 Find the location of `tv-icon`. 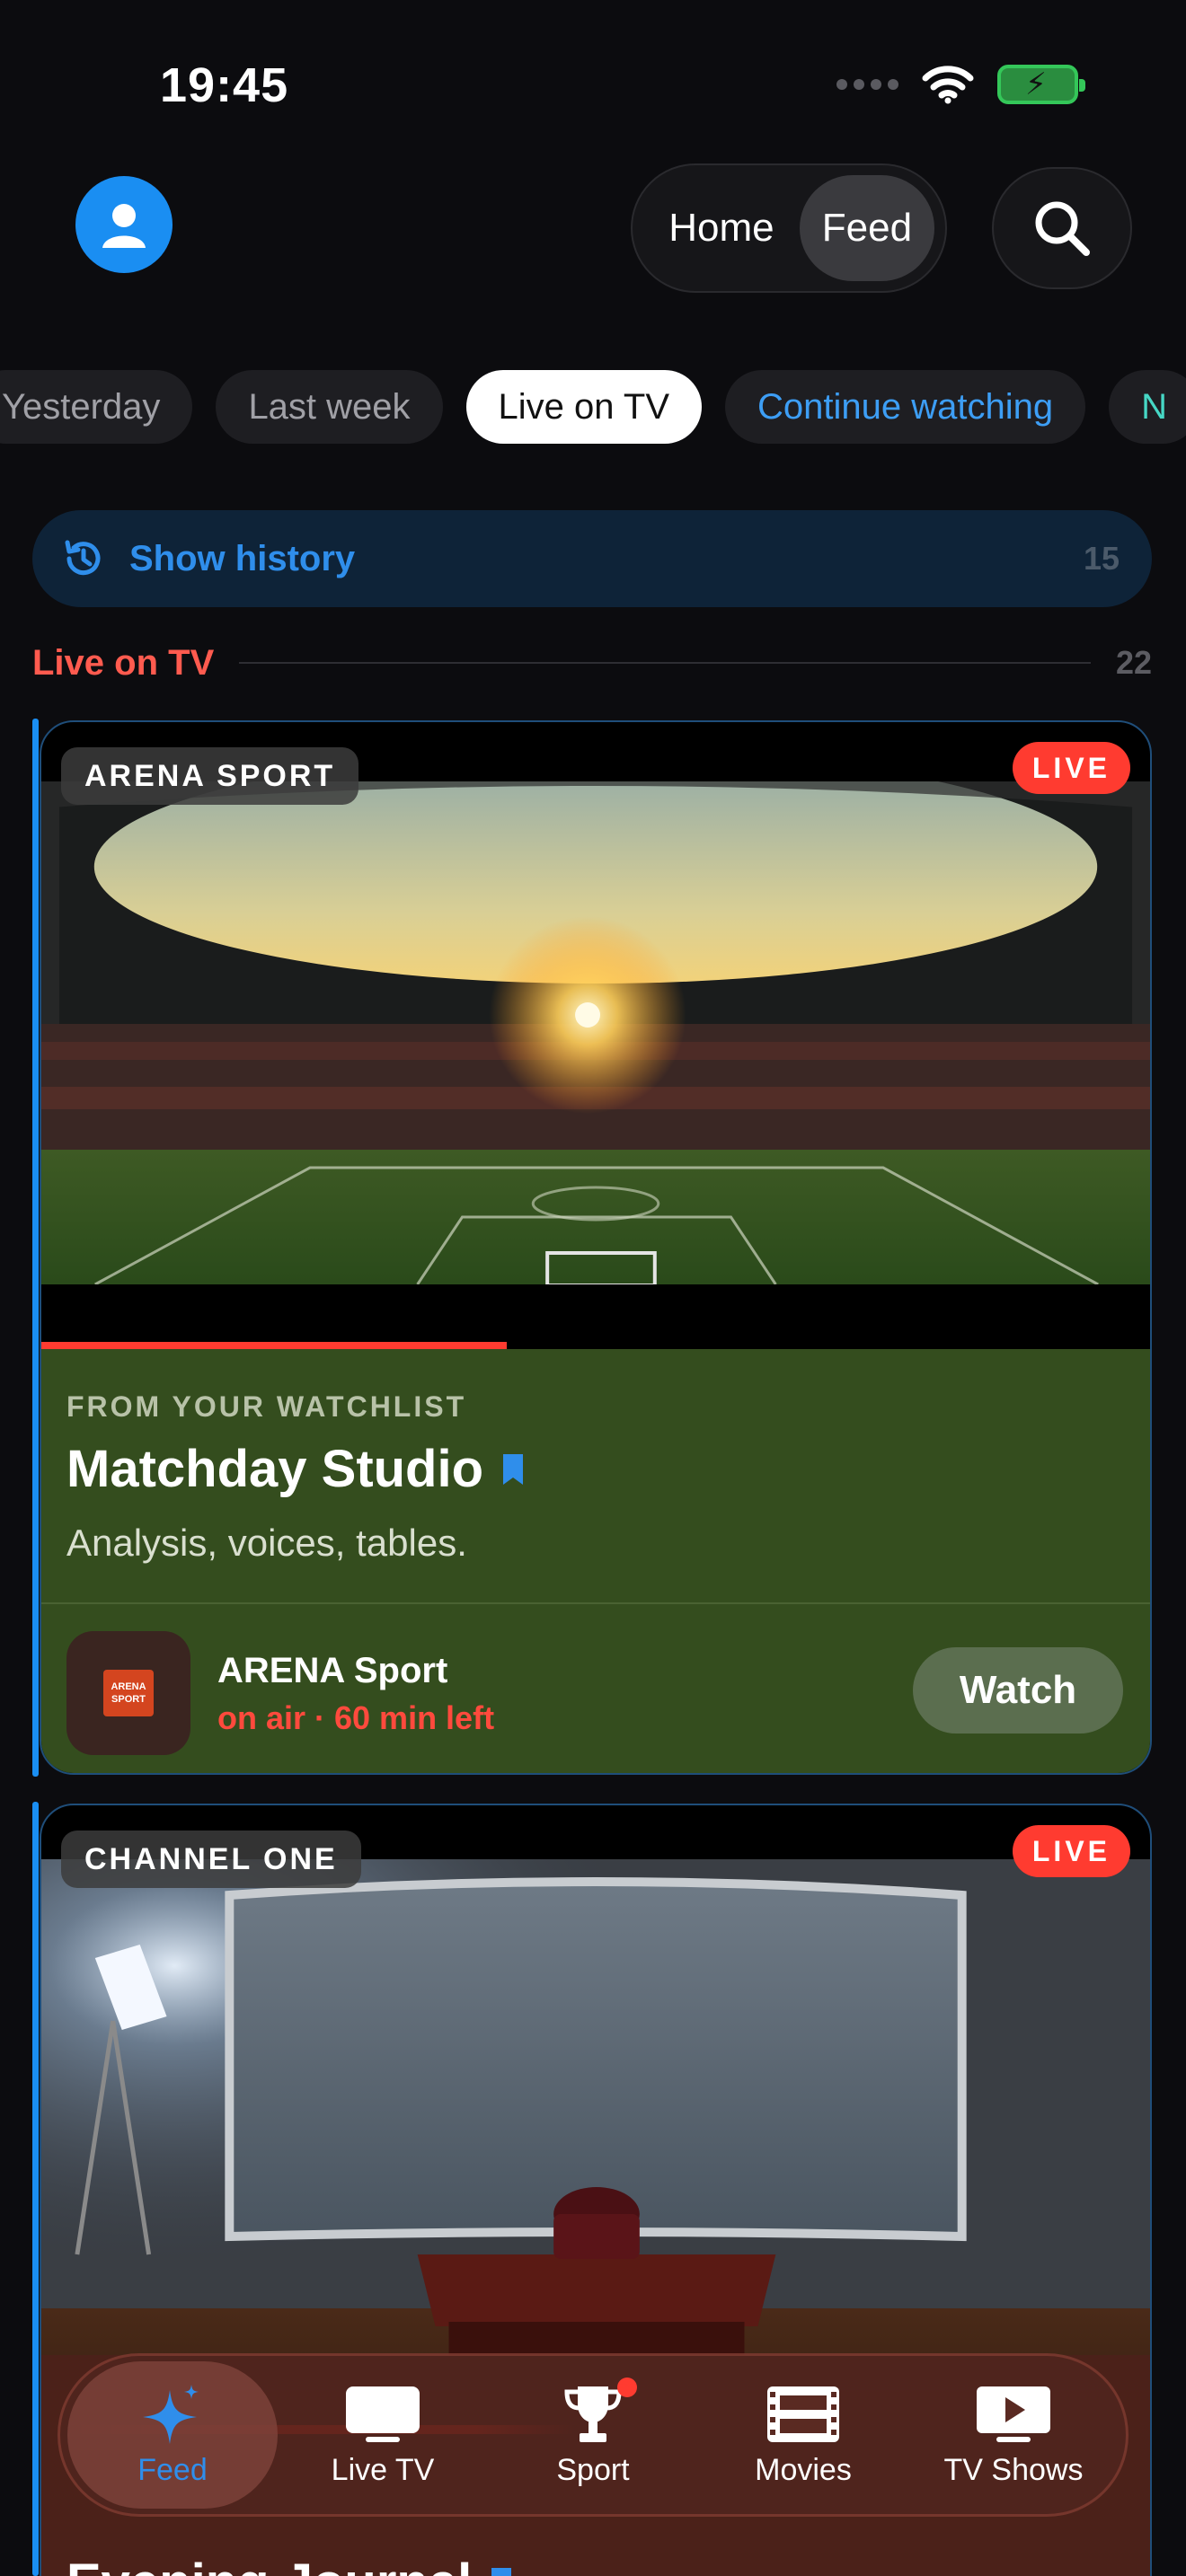

tv-icon is located at coordinates (382, 2414).